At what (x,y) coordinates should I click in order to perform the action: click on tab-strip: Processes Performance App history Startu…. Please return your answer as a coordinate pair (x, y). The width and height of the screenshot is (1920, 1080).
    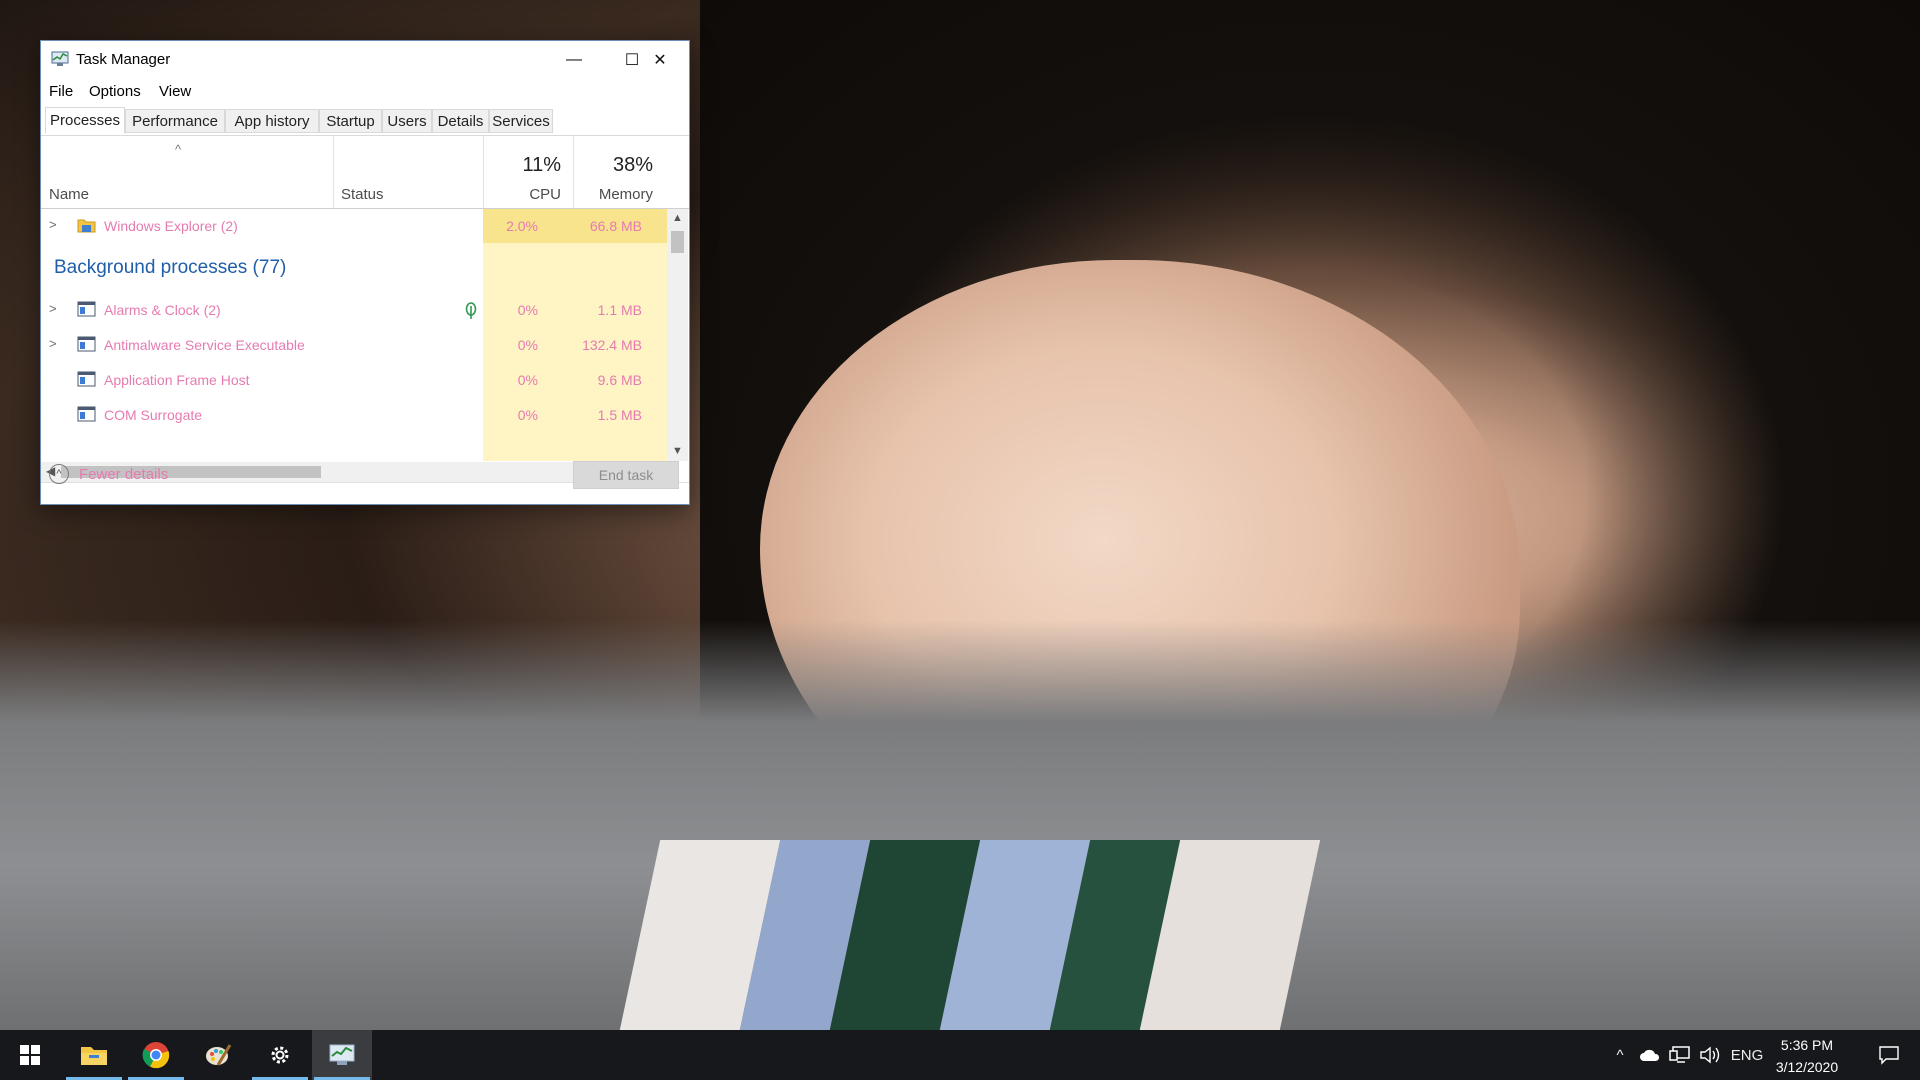
    Looking at the image, I should click on (365, 121).